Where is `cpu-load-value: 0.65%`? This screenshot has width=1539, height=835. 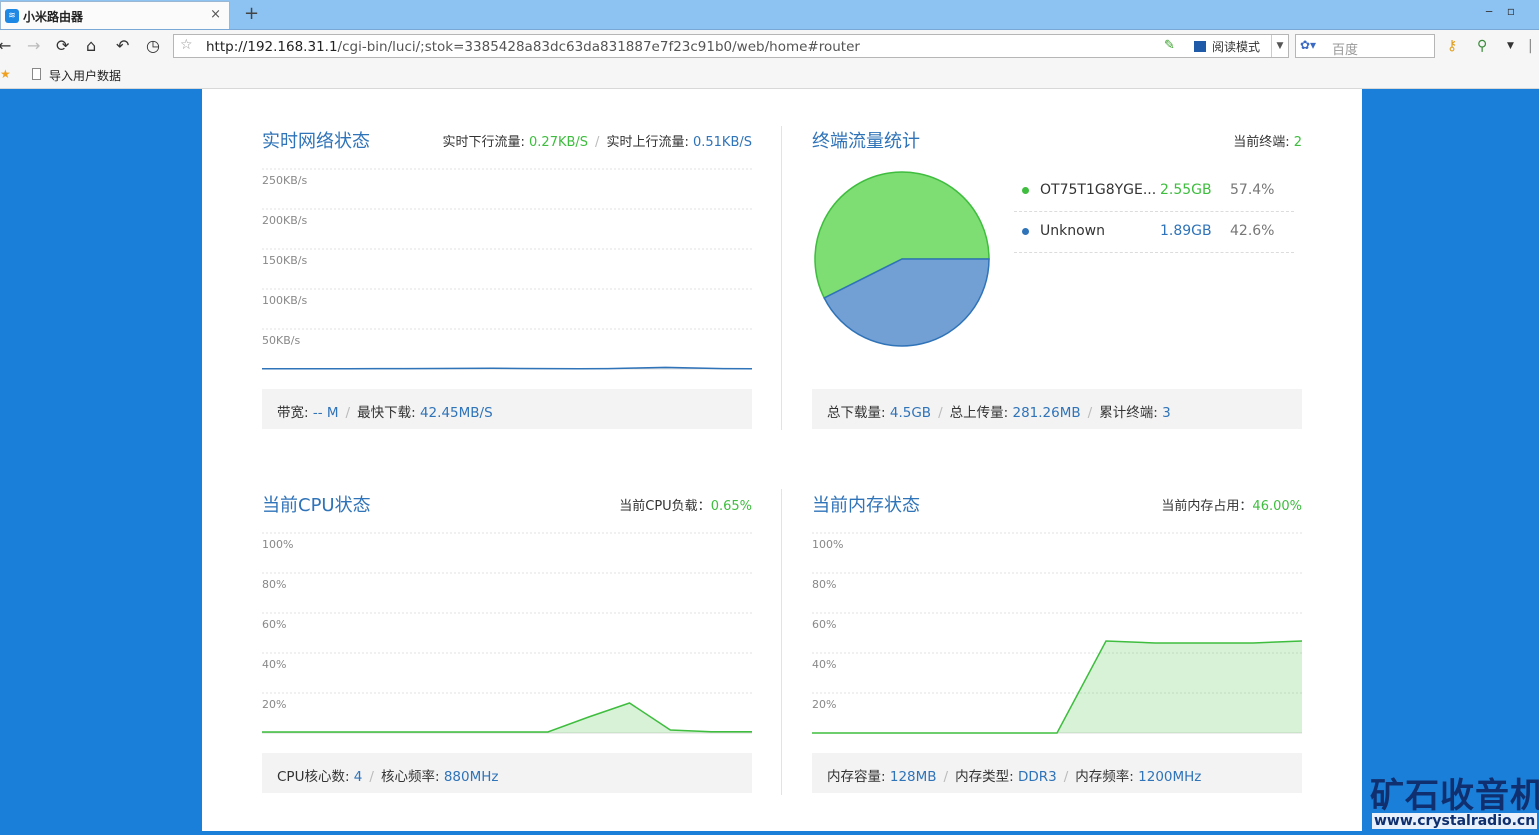
cpu-load-value: 0.65% is located at coordinates (731, 506).